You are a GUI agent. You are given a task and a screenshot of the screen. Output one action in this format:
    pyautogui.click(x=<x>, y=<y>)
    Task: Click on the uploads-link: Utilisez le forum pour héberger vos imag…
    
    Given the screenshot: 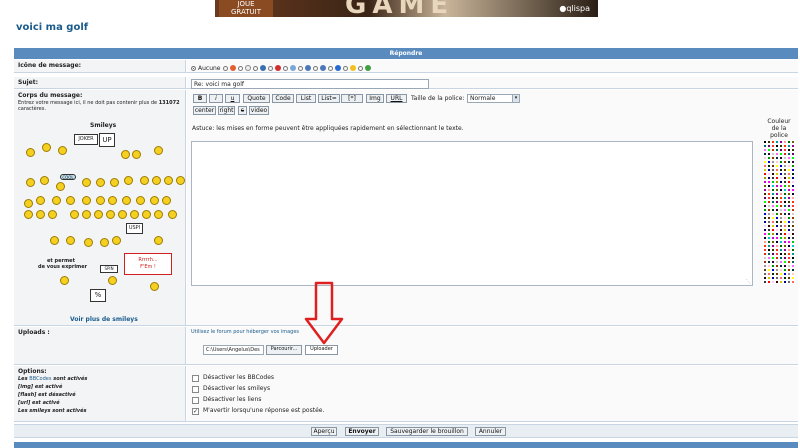 What is the action you would take?
    pyautogui.click(x=245, y=332)
    